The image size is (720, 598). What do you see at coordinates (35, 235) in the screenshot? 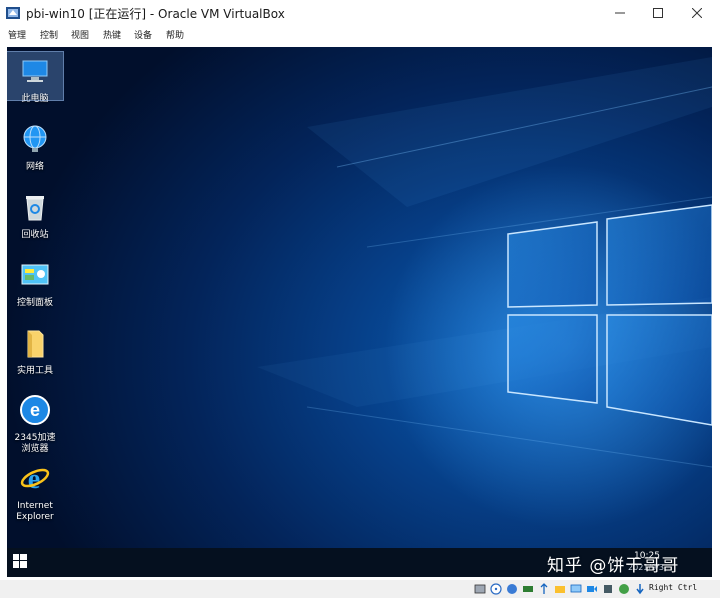
I see `desktop-icon-label: 回收站` at bounding box center [35, 235].